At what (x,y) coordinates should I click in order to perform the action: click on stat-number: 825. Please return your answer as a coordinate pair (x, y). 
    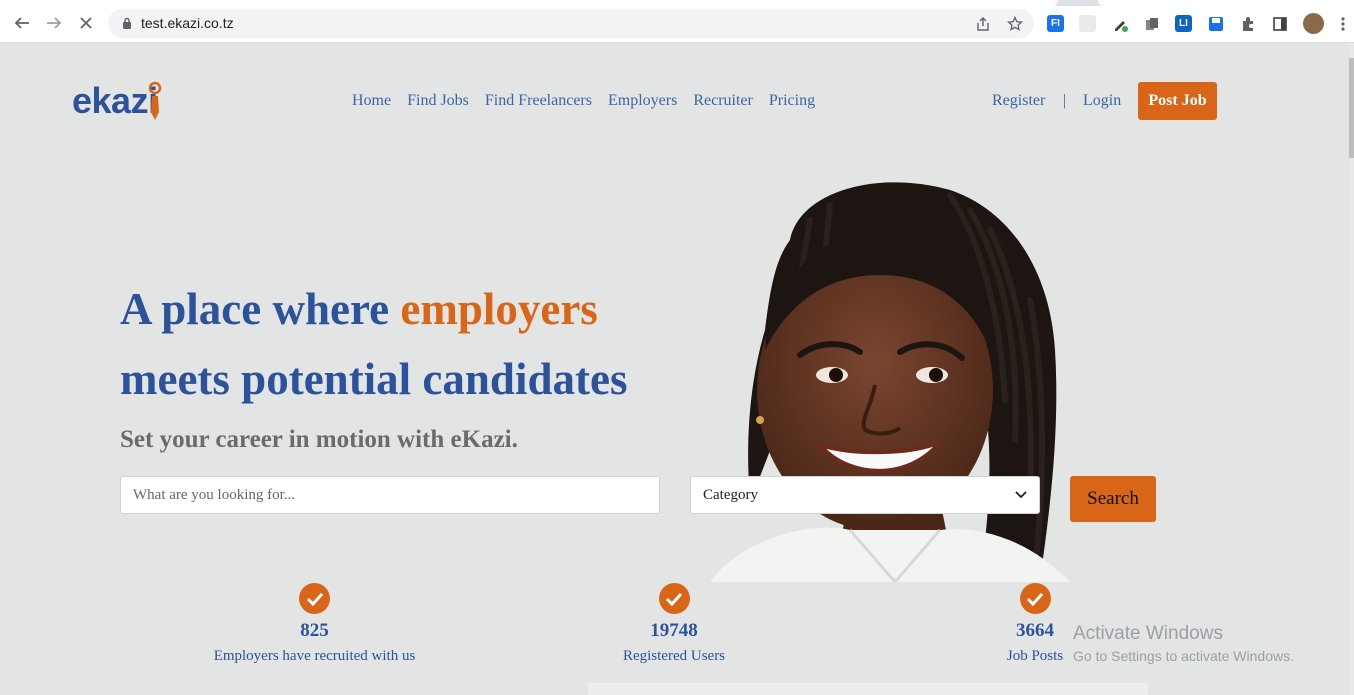
    Looking at the image, I should click on (314, 630).